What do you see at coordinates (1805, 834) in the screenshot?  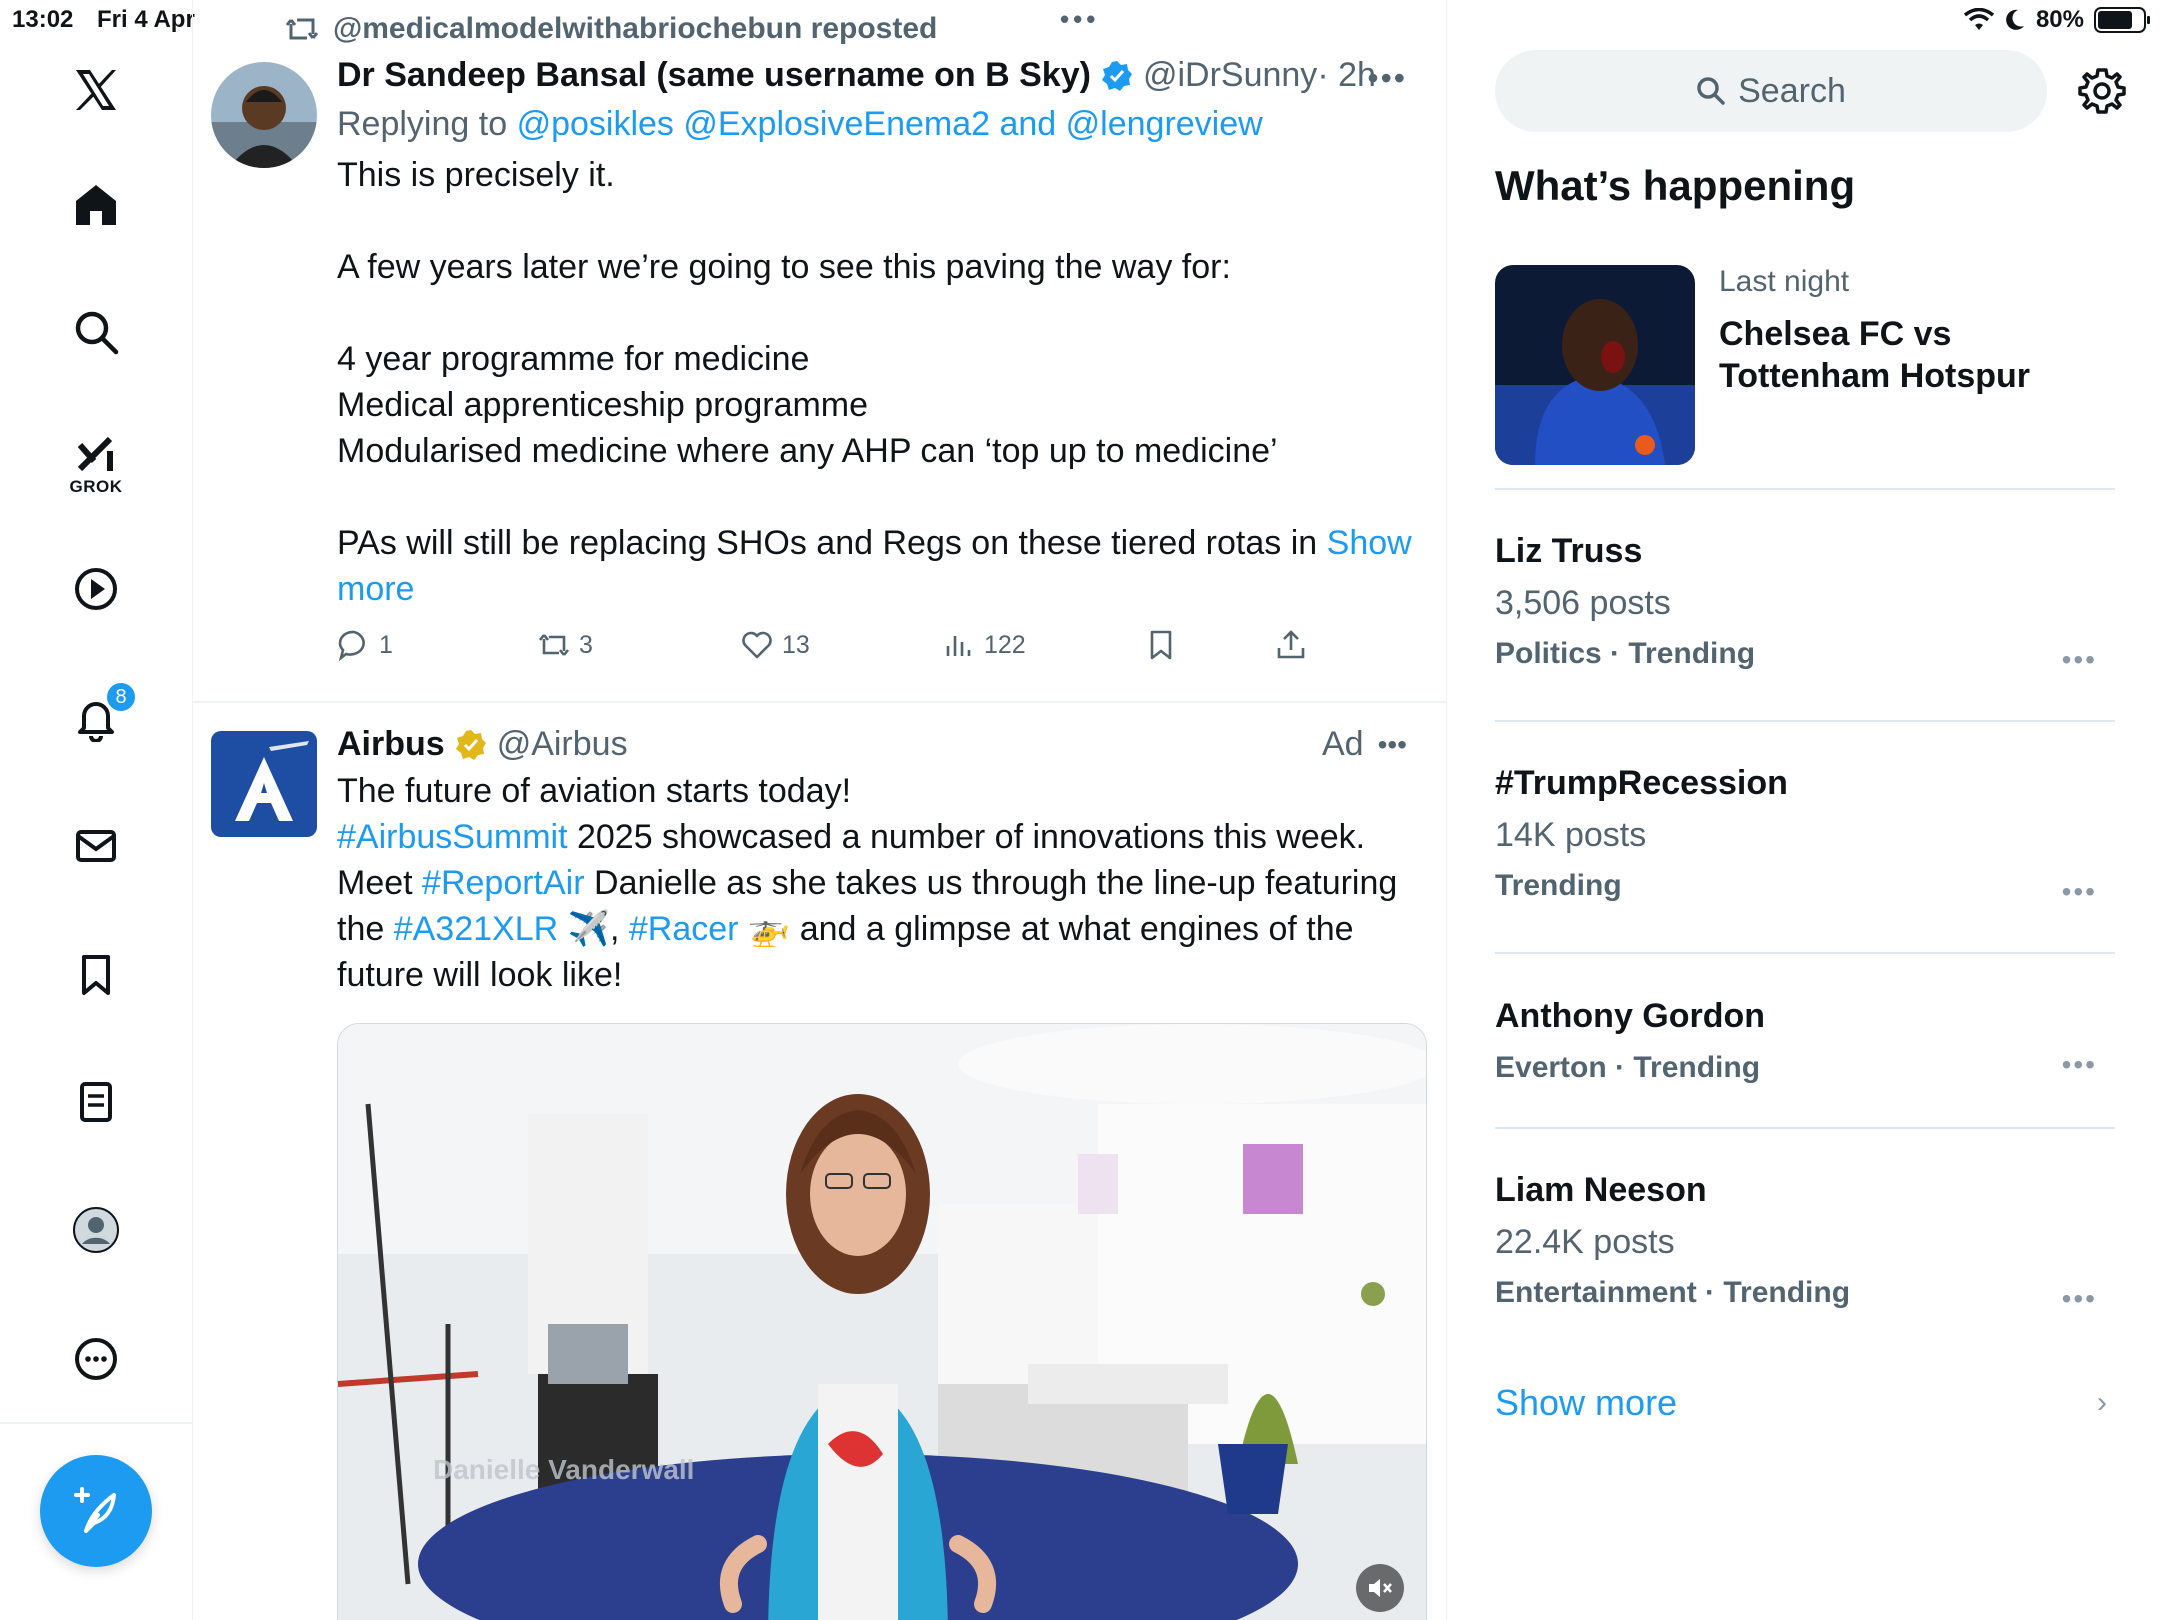 I see `trend-item-trumprecession: #TrumpRecession 14K posts Trending •••` at bounding box center [1805, 834].